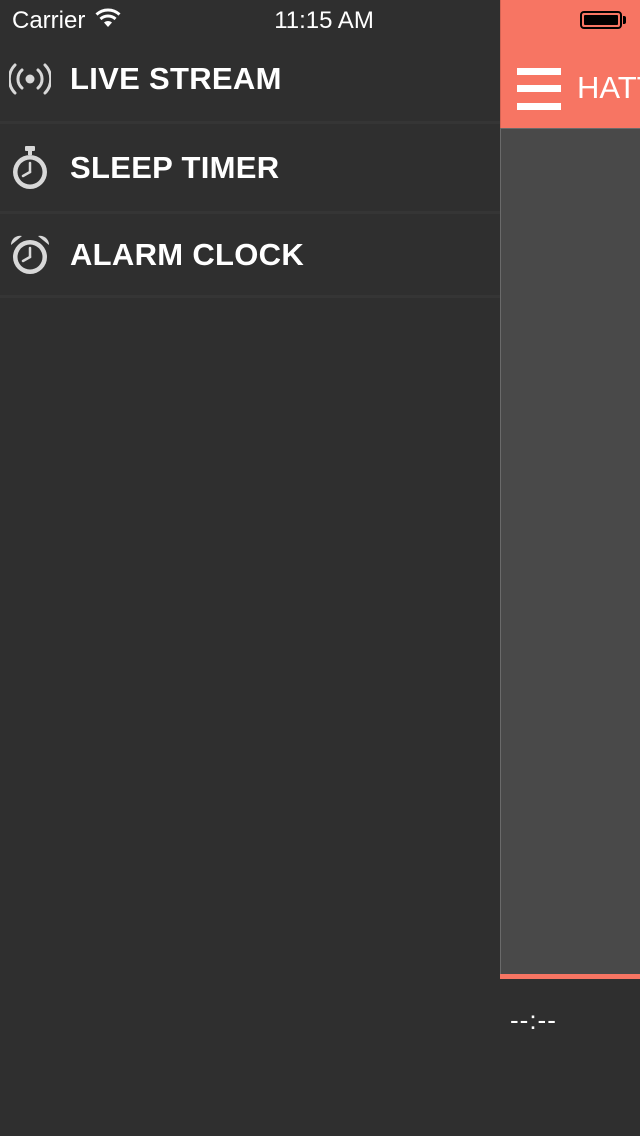  What do you see at coordinates (175, 167) in the screenshot?
I see `menu-item-label: SLEEP TIMER` at bounding box center [175, 167].